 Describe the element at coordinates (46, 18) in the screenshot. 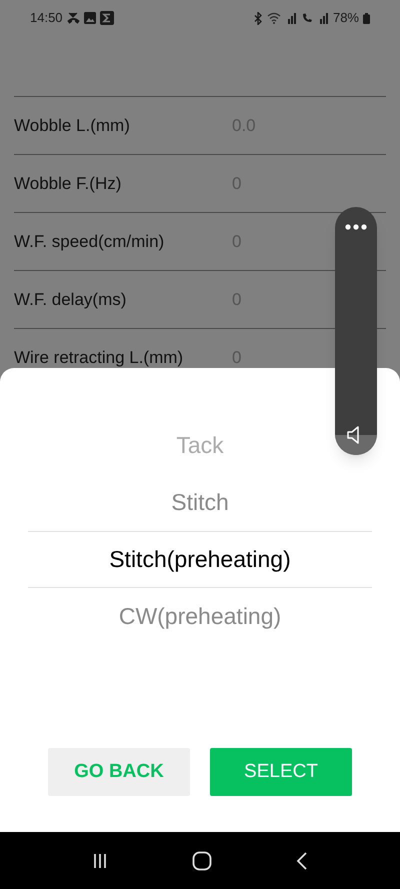

I see `clock-time: 14:50` at that location.